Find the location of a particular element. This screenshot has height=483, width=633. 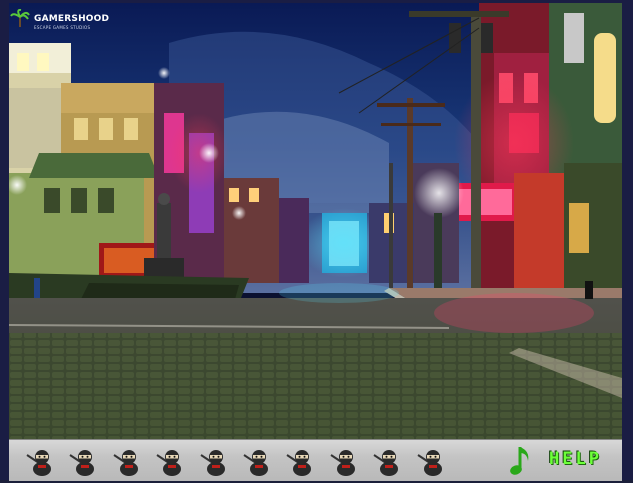

music-note-icon is located at coordinates (519, 461).